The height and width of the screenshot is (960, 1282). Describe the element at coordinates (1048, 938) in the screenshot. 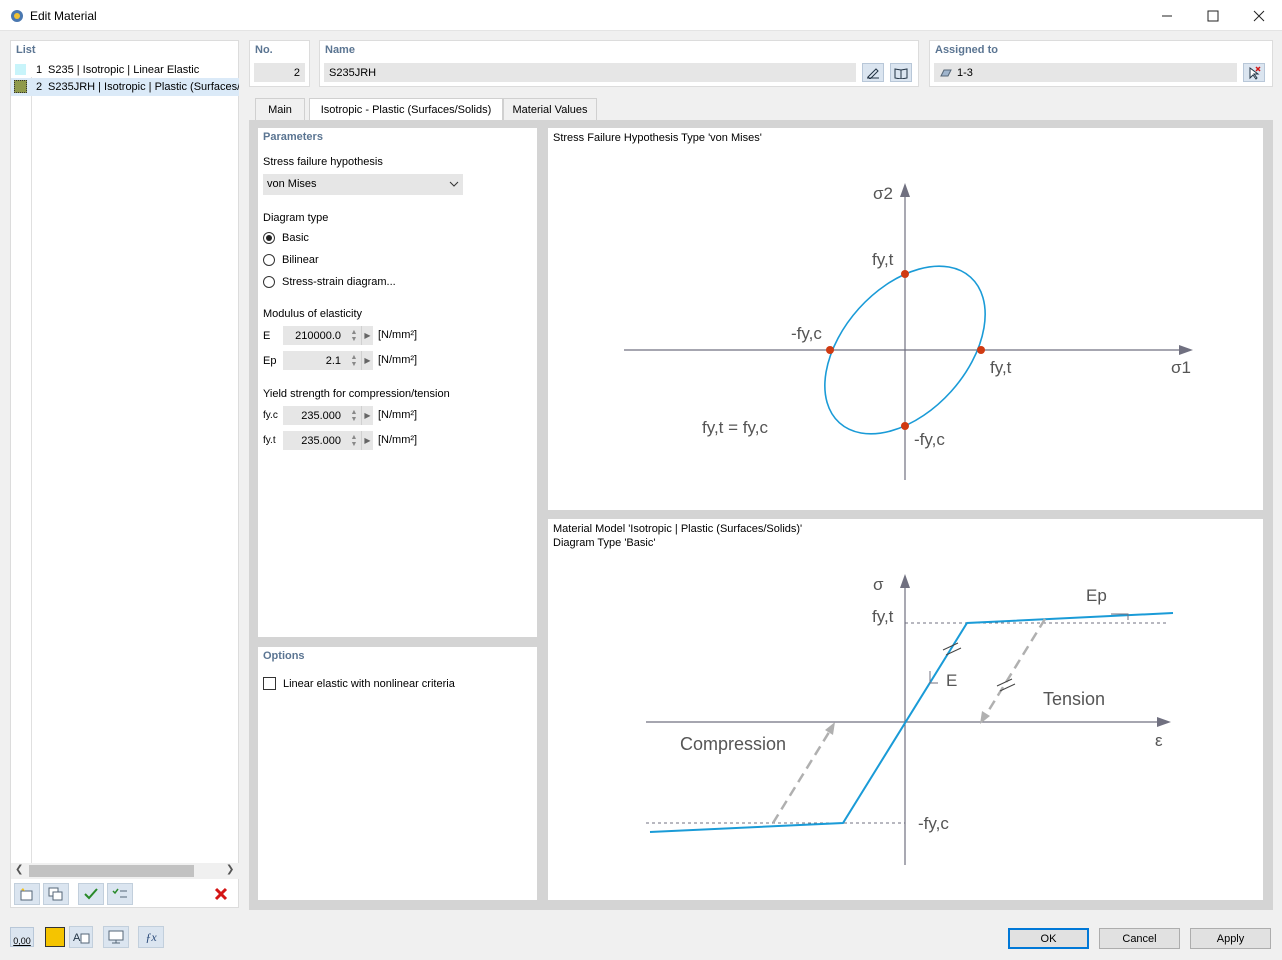

I see `ok-button: OK` at that location.